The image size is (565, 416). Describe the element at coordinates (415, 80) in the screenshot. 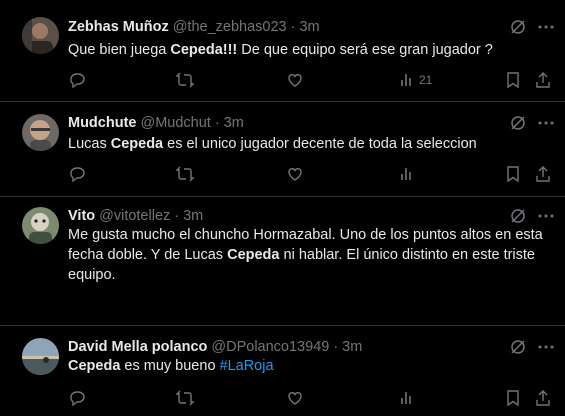

I see `views-button: 21` at that location.